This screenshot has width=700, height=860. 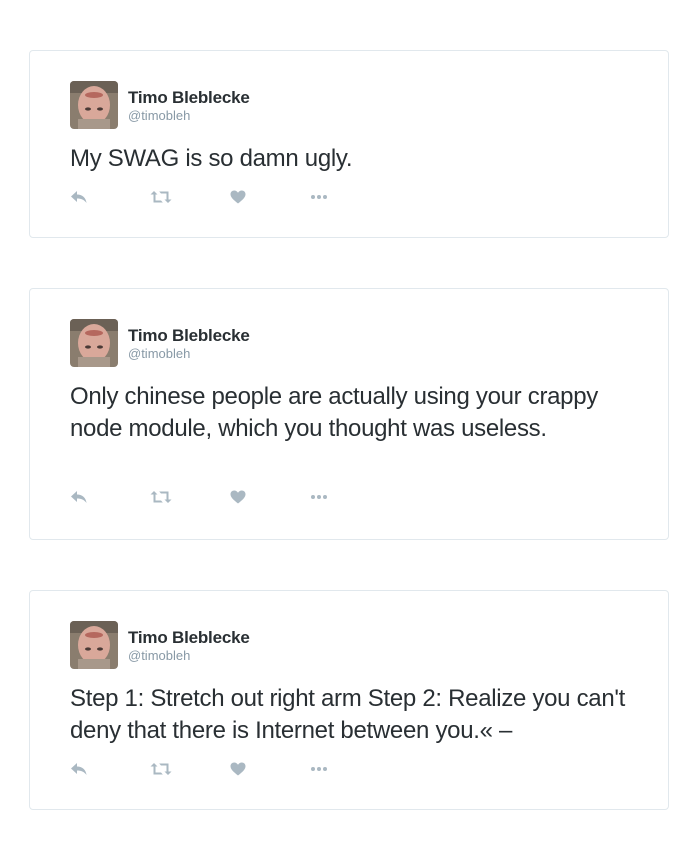 I want to click on tweet-text: My SWAG is so damn ugly., so click(x=211, y=158).